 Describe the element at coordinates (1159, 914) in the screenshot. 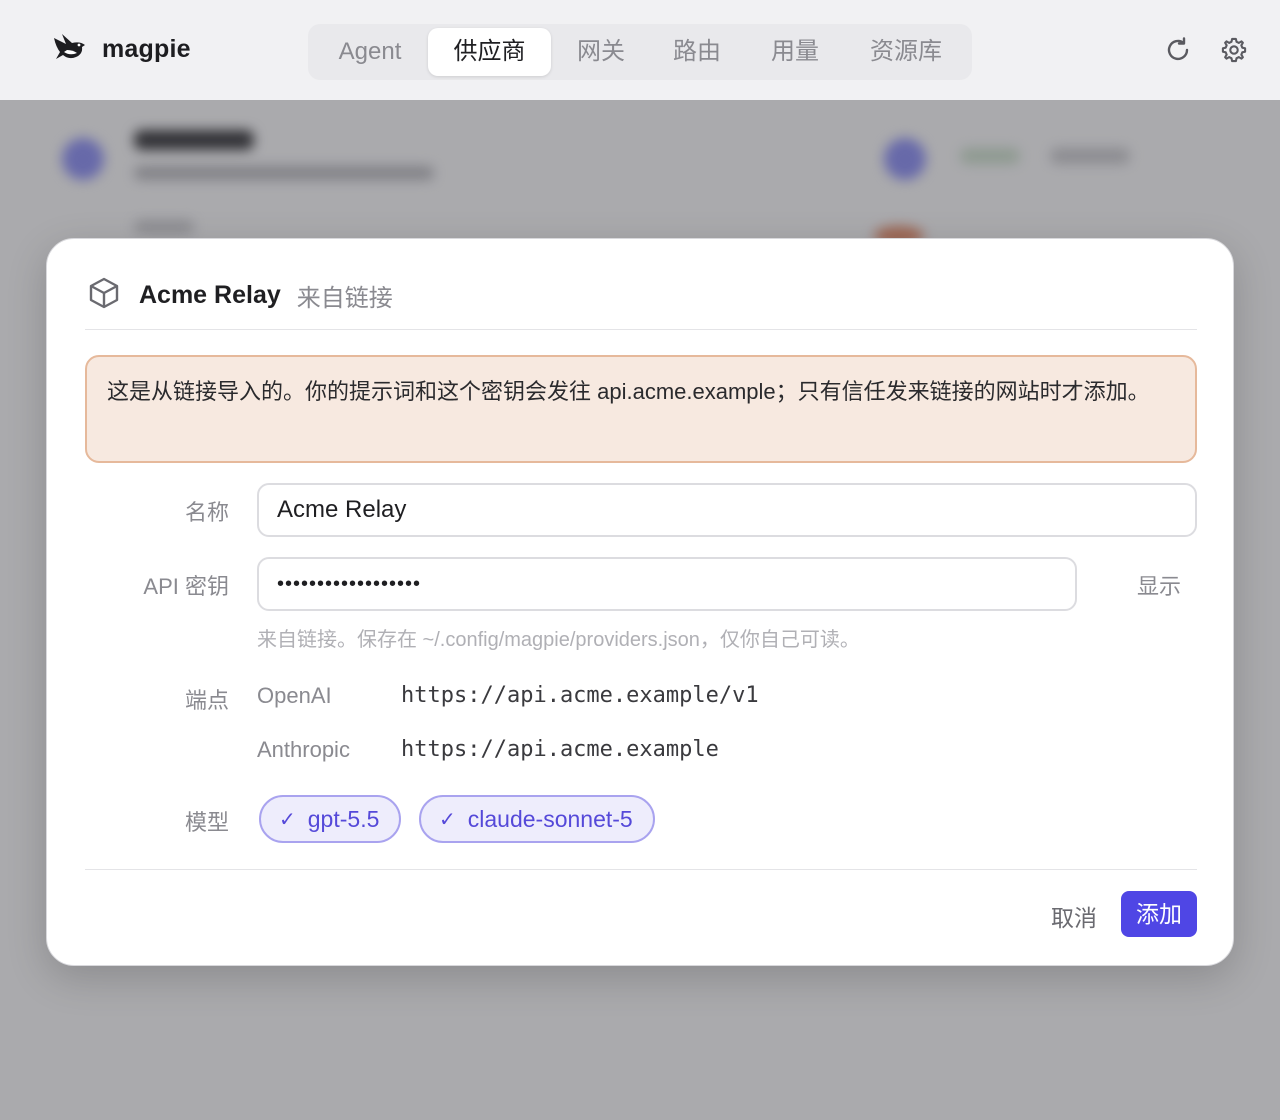

I see `add-button: 添加` at that location.